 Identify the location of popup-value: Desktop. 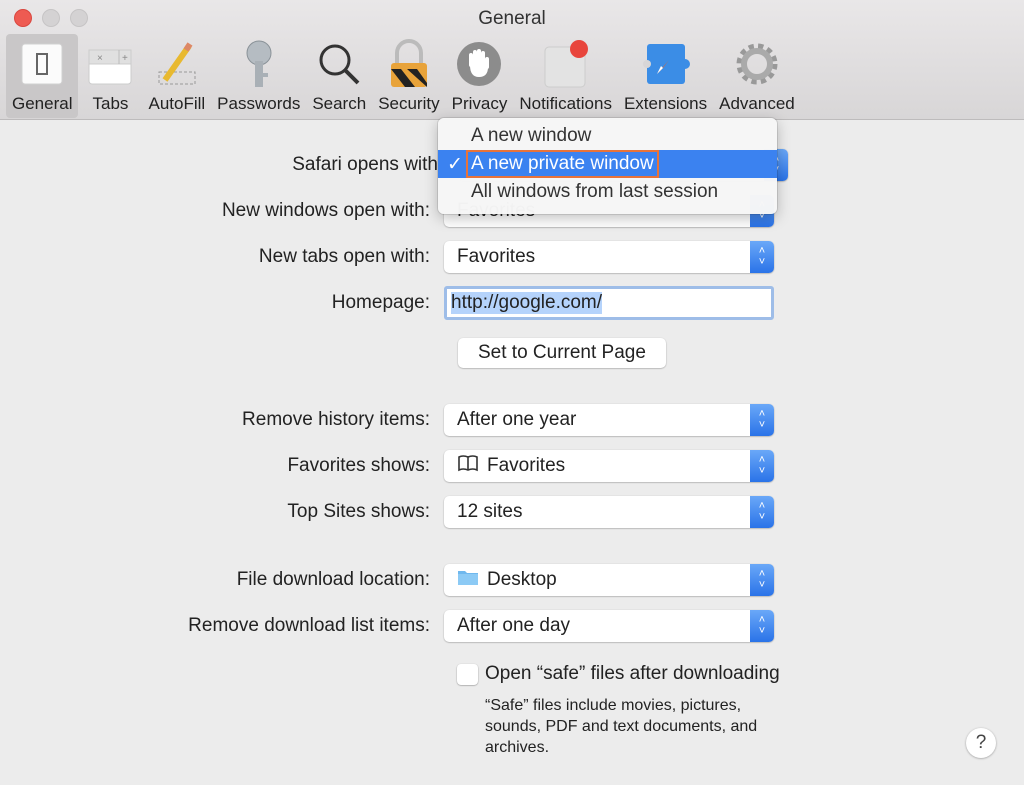
(522, 579).